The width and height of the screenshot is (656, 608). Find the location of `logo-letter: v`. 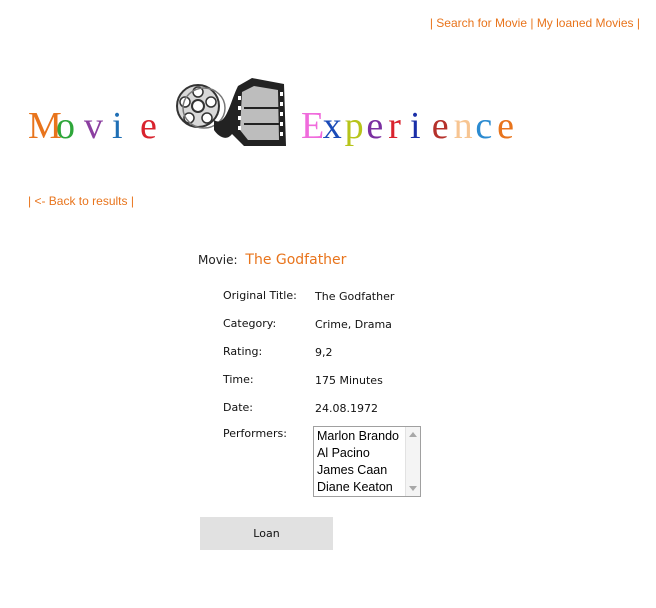

logo-letter: v is located at coordinates (93, 126).